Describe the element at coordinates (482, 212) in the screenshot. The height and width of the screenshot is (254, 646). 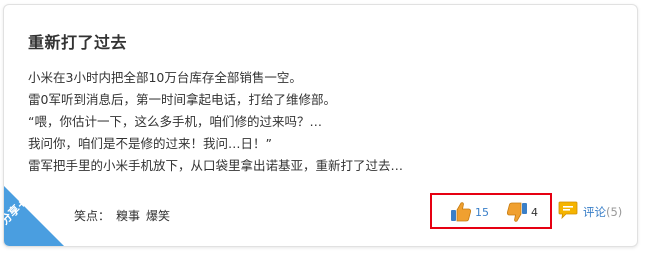
I see `upvote-count: 15` at that location.